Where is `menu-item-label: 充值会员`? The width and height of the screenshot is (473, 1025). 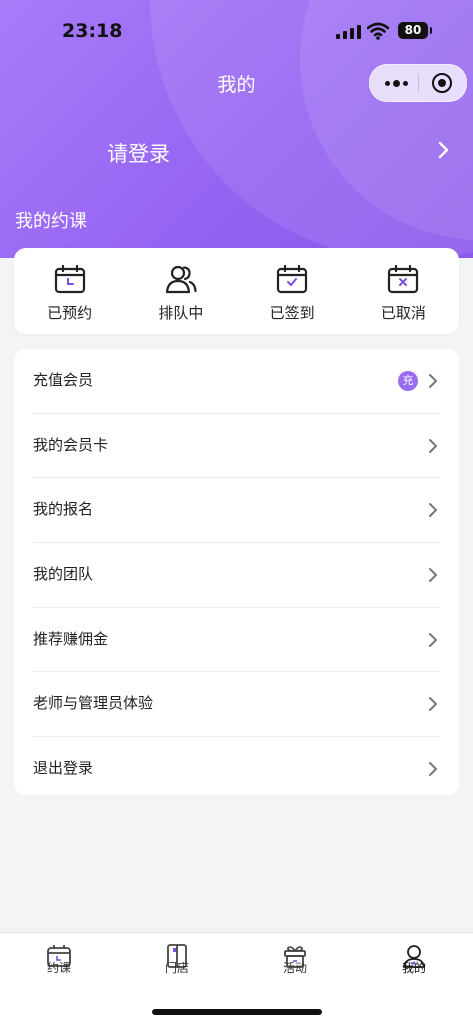 menu-item-label: 充值会员 is located at coordinates (63, 380).